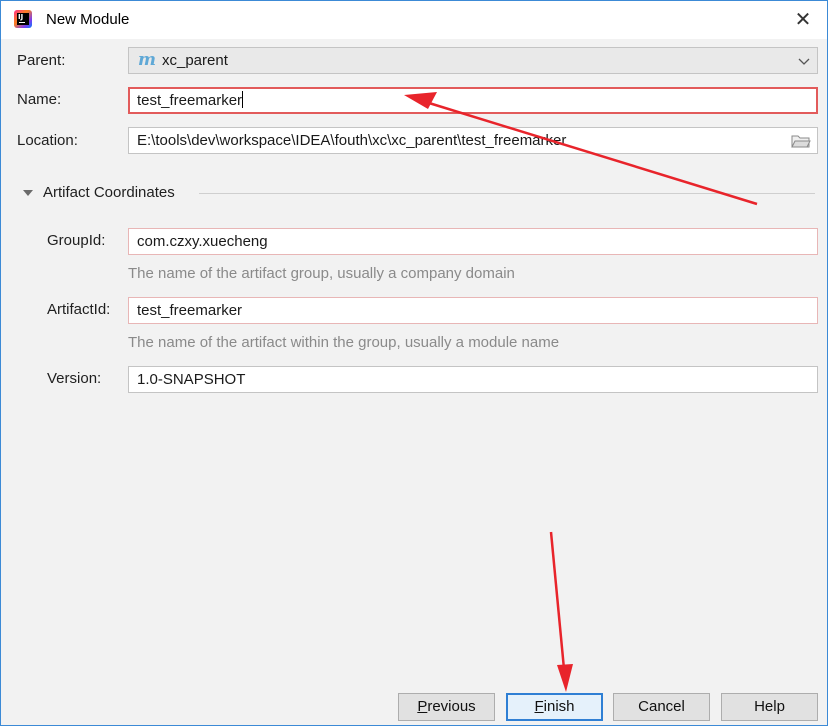 The image size is (828, 726). I want to click on cancel-button: Cancel, so click(661, 707).